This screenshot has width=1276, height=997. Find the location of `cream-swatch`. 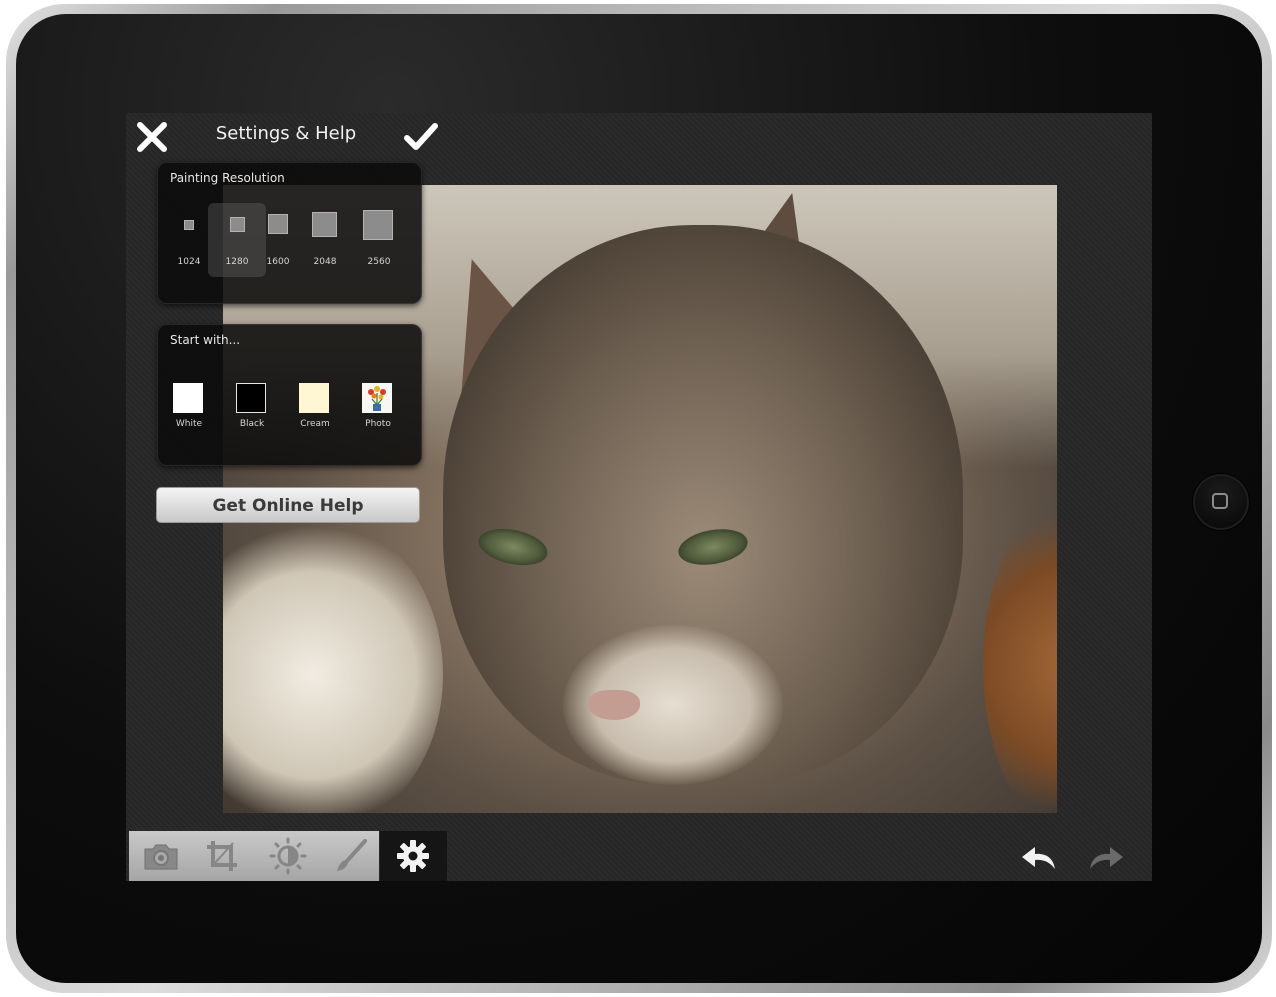

cream-swatch is located at coordinates (314, 398).